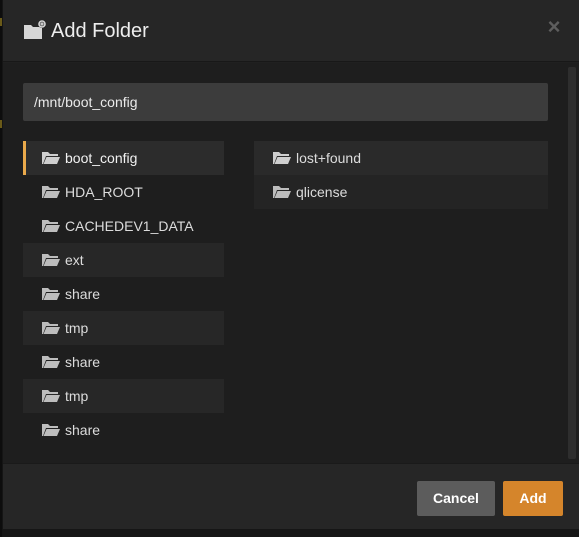  I want to click on scrollbar-thumb, so click(572, 263).